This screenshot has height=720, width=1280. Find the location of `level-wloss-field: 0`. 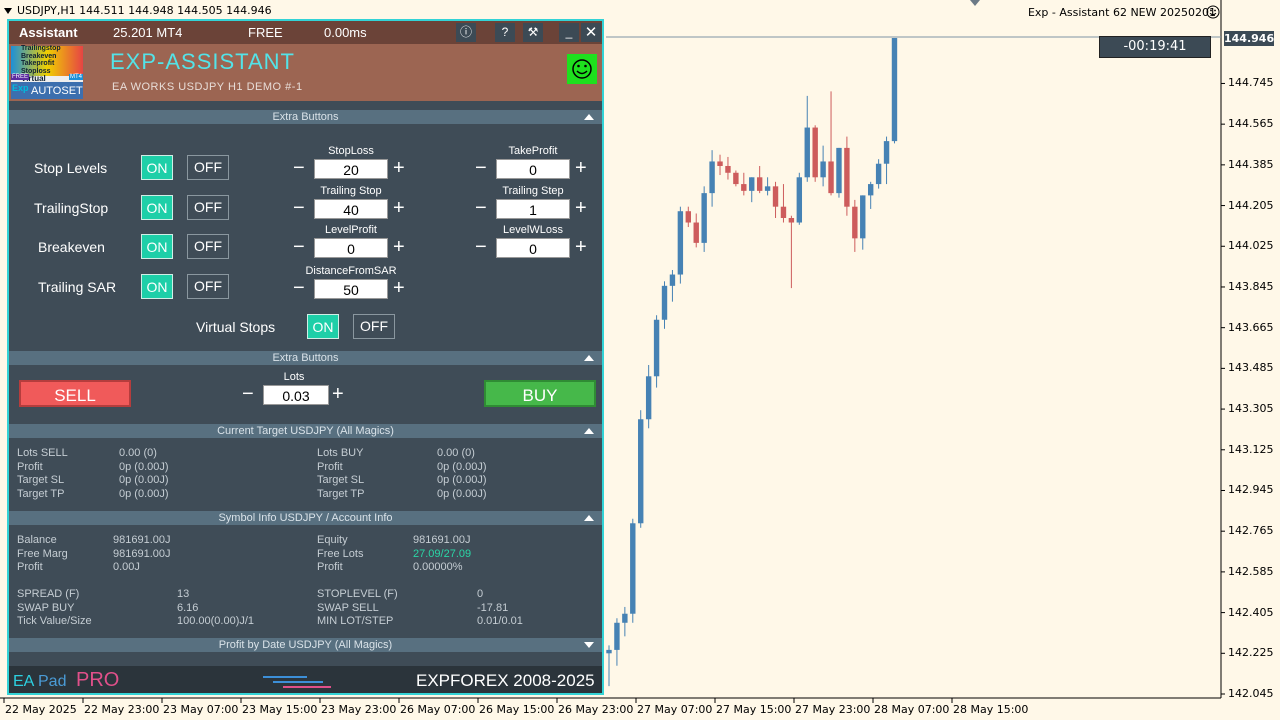

level-wloss-field: 0 is located at coordinates (533, 248).